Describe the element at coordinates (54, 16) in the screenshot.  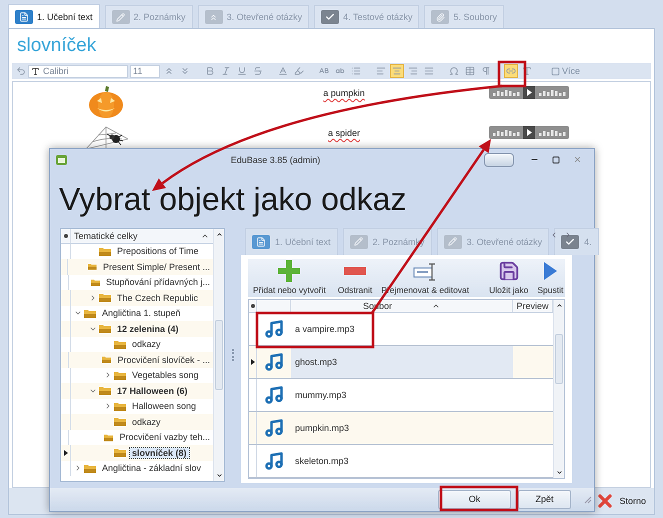
I see `tab: 1. Učební text` at that location.